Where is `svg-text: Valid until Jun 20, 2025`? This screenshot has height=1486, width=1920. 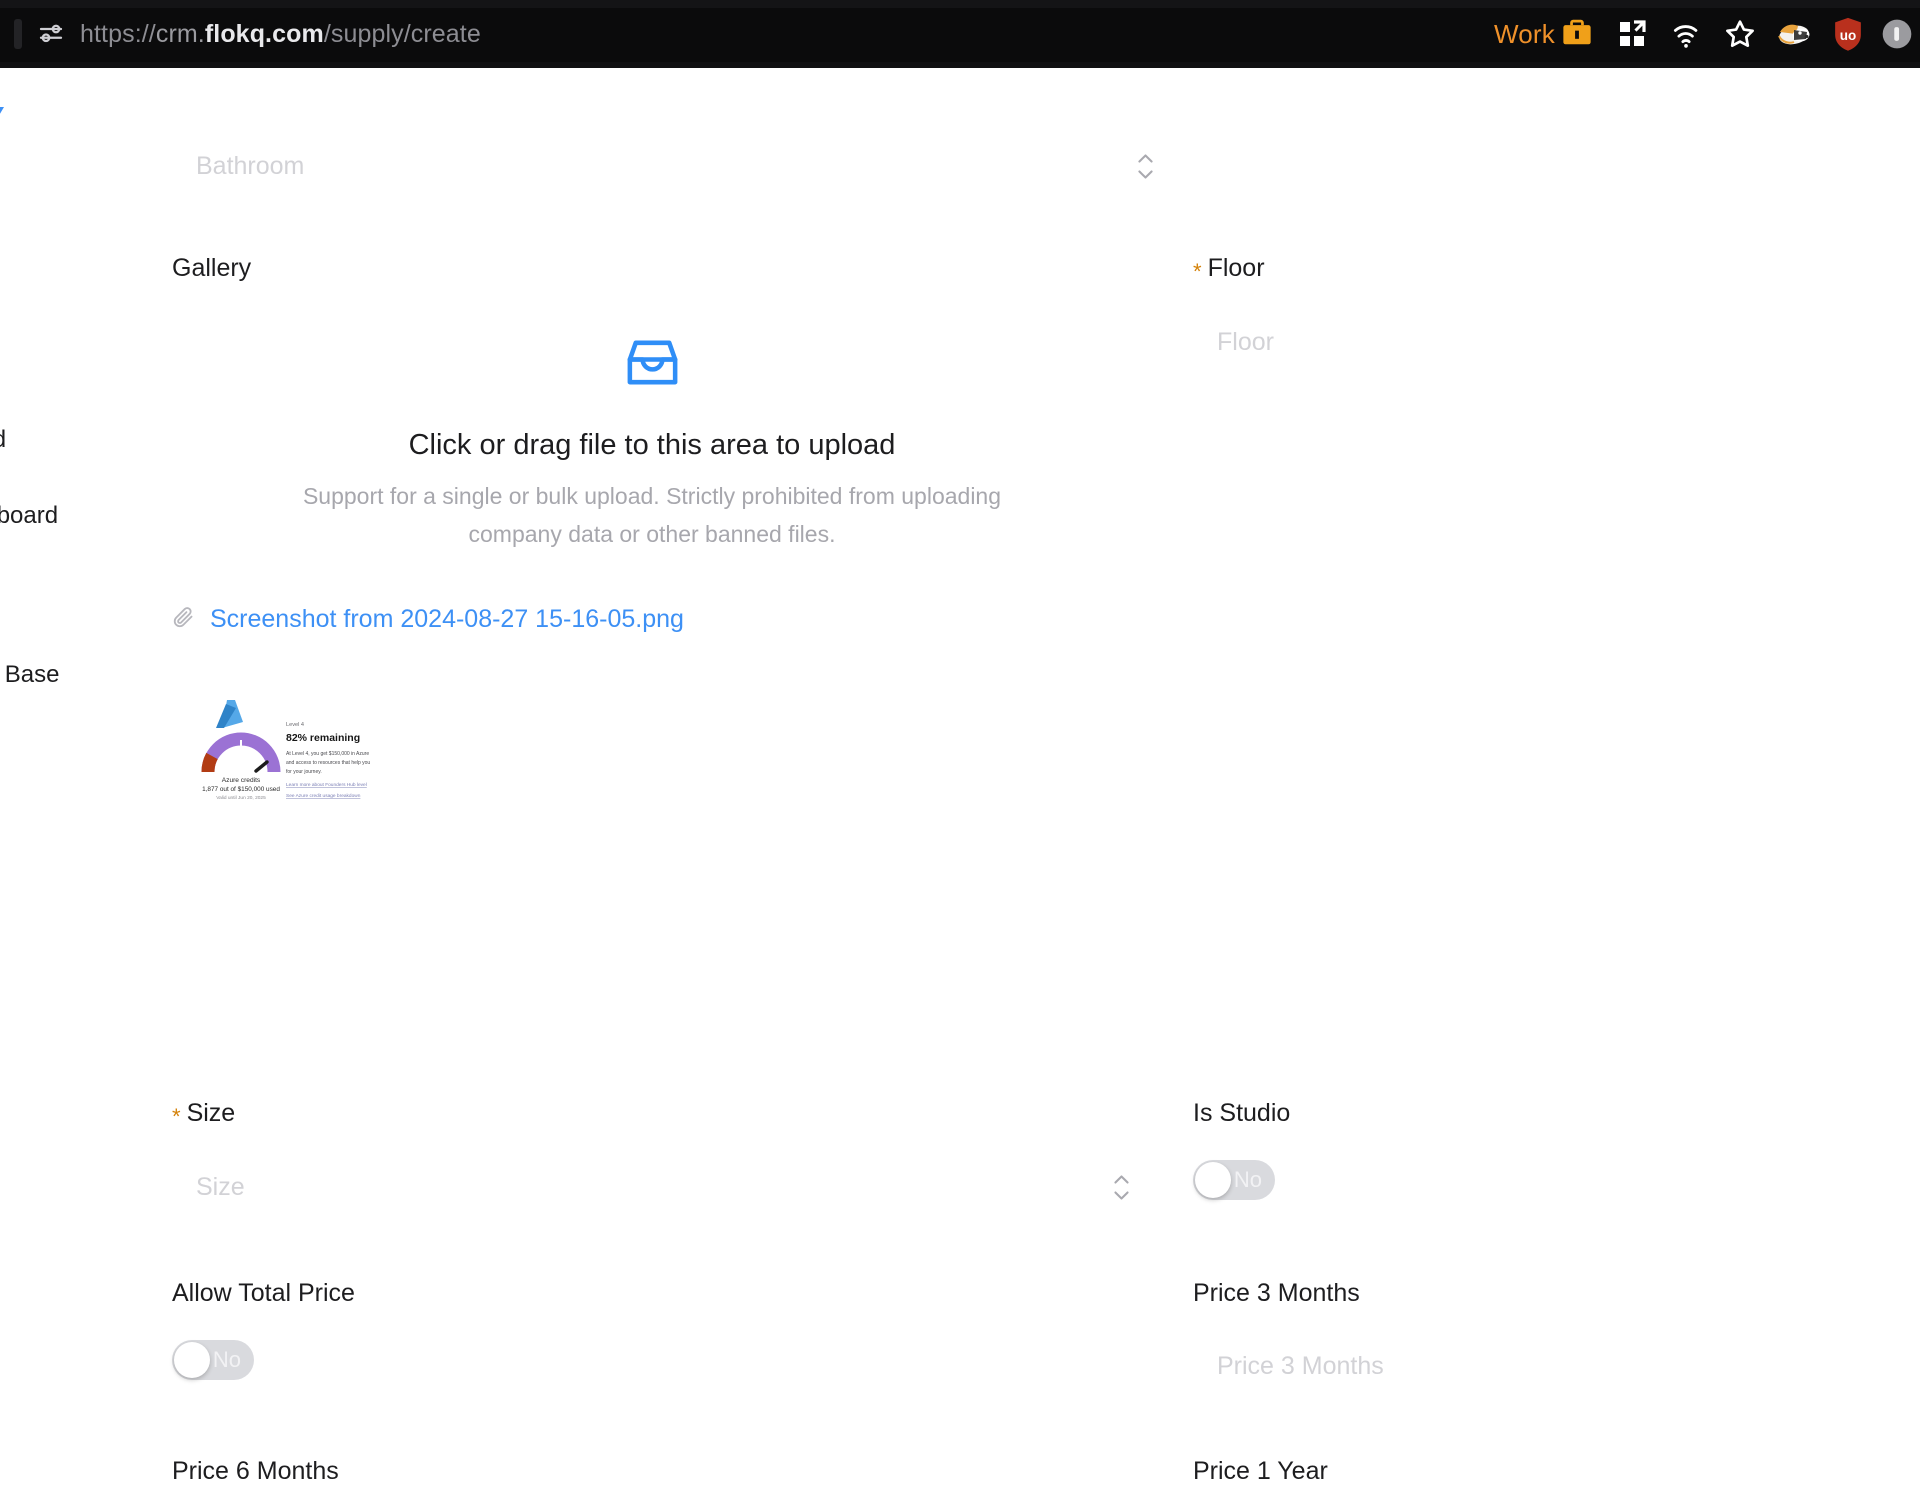 svg-text: Valid until Jun 20, 2025 is located at coordinates (241, 798).